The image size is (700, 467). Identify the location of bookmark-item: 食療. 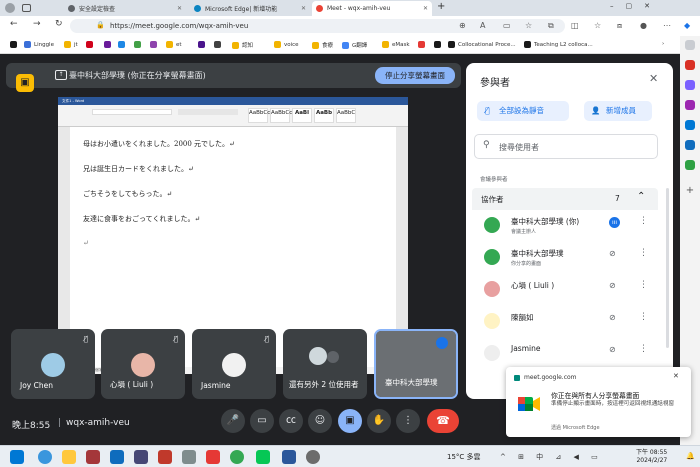
(322, 45).